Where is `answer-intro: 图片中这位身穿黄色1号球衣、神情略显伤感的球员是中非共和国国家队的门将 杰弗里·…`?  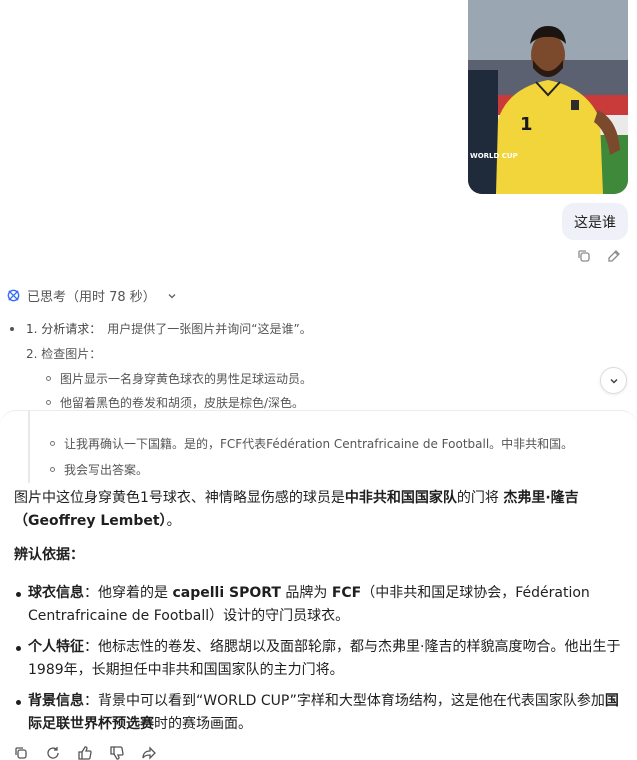
answer-intro: 图片中这位身穿黄色1号球衣、神情略显伤感的球员是中非共和国国家队的门将 杰弗里·… is located at coordinates (321, 510).